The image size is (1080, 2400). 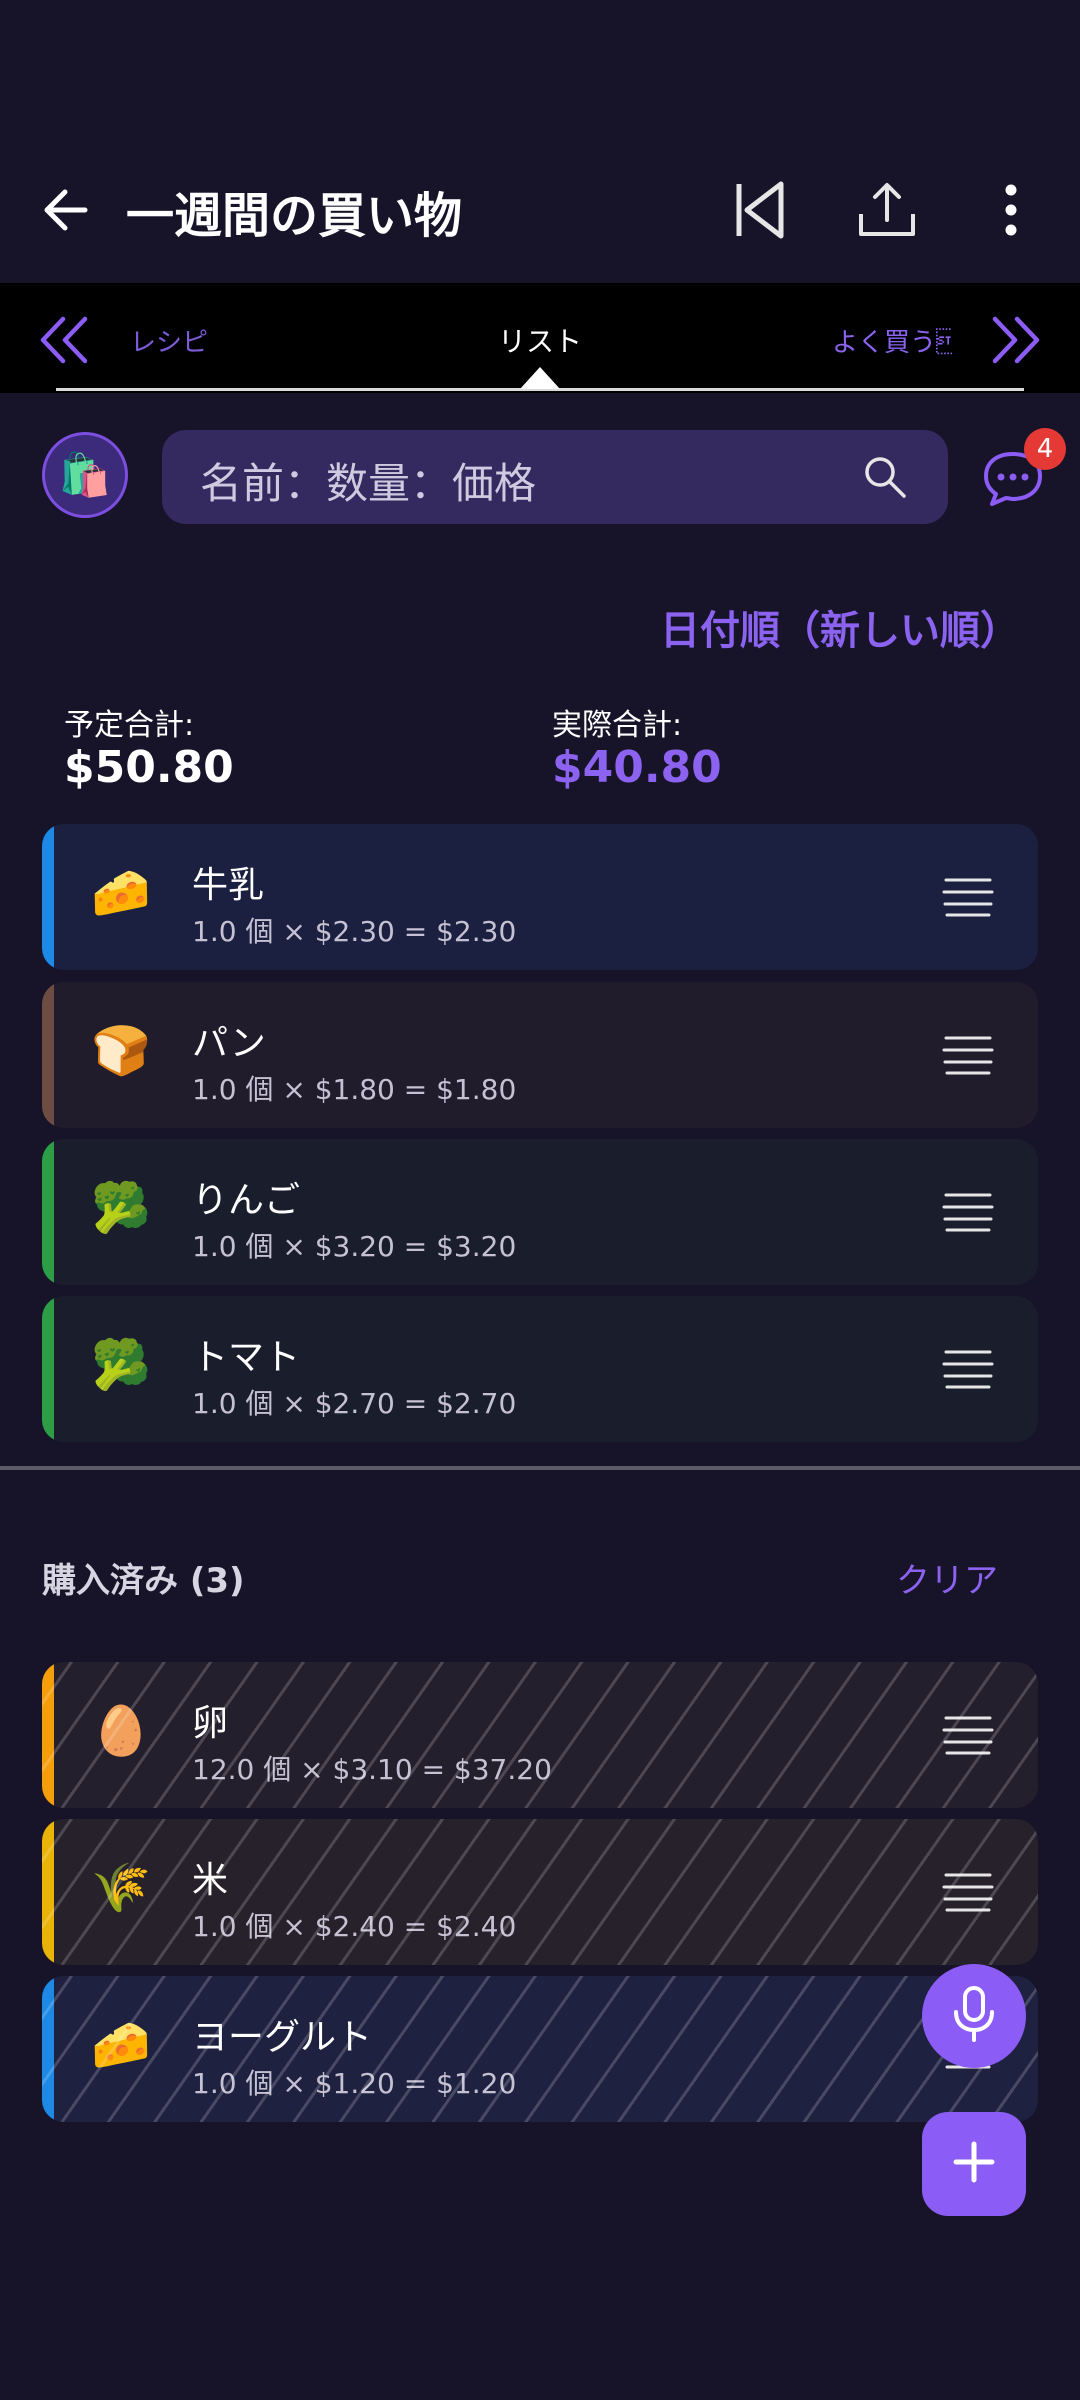 I want to click on item-name: トマト, so click(x=246, y=1357).